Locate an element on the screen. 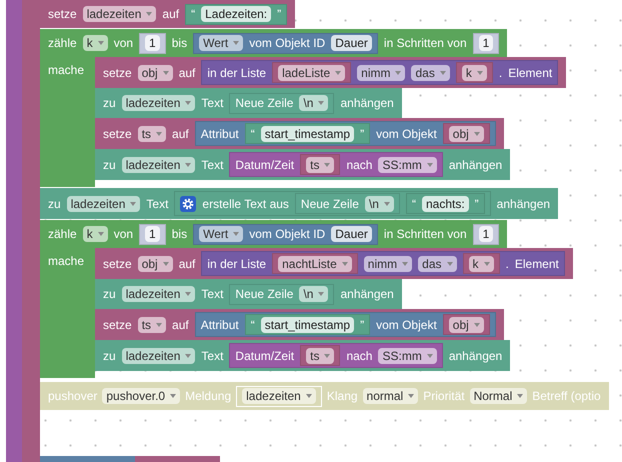 The image size is (622, 462). variable-block: nachtListe is located at coordinates (315, 263).